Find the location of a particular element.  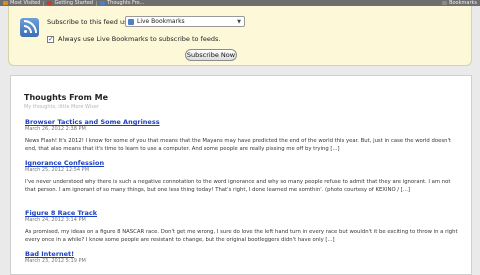

always-use-checkbox: ✓ is located at coordinates (50, 39).